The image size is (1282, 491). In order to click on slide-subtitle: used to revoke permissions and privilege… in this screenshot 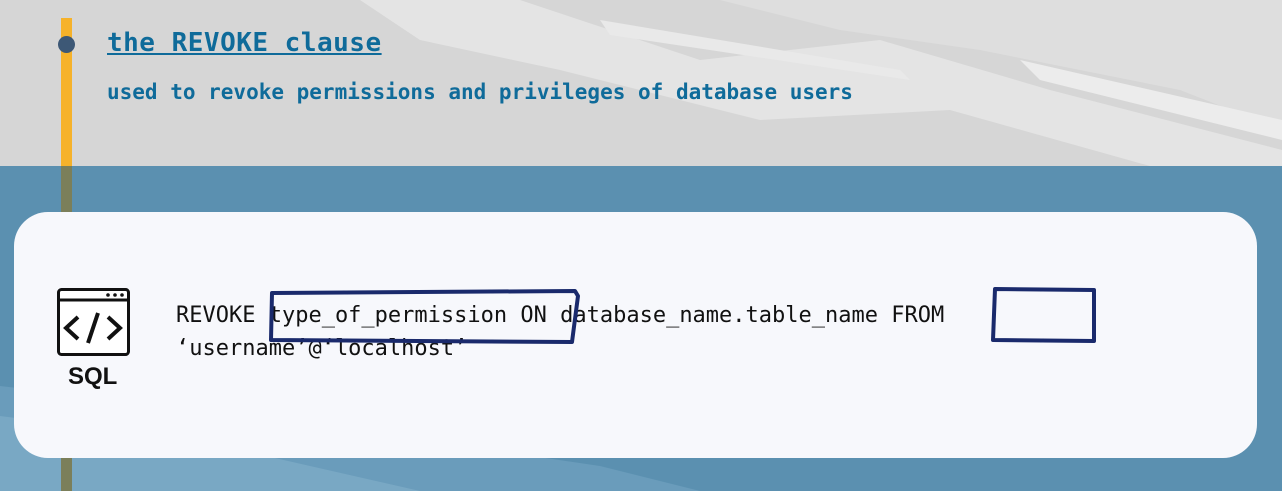, I will do `click(480, 92)`.